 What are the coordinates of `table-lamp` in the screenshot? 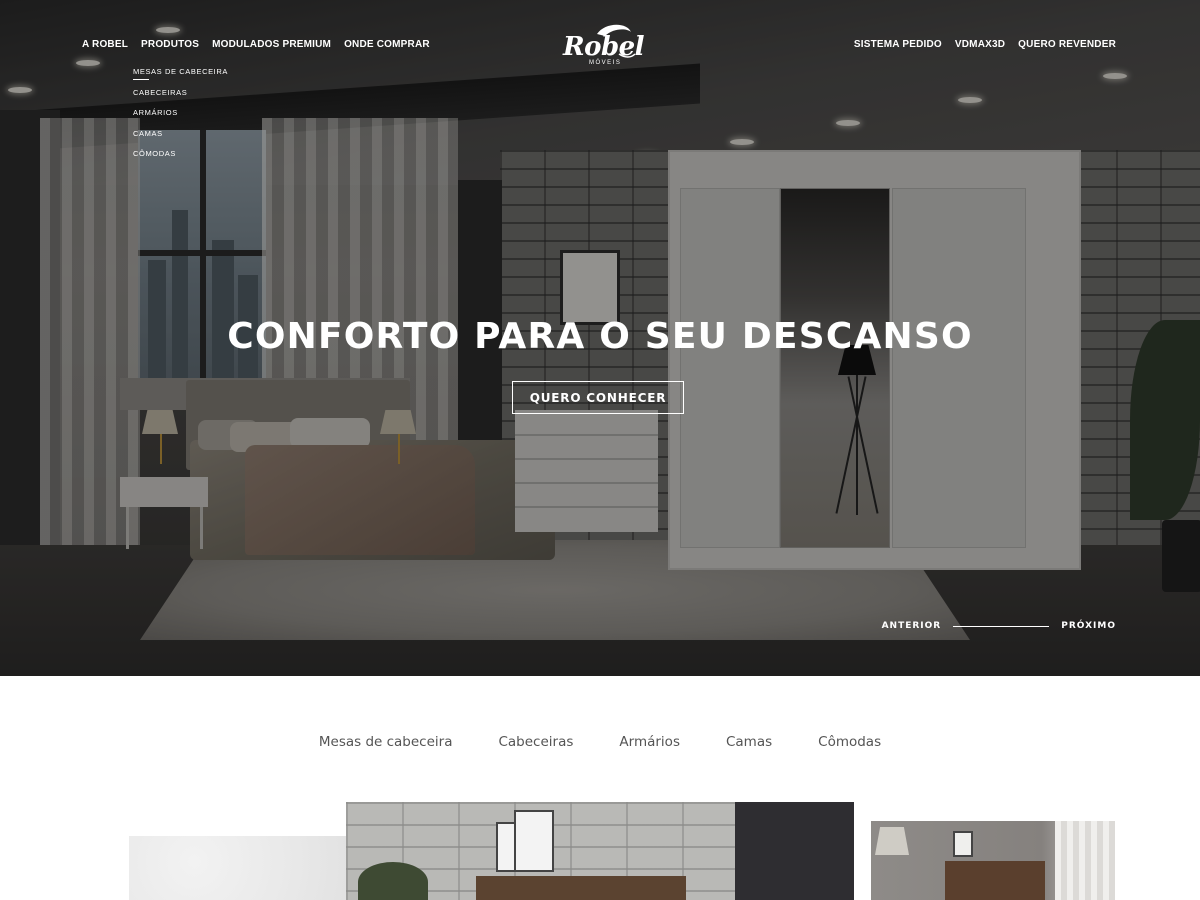 It's located at (892, 841).